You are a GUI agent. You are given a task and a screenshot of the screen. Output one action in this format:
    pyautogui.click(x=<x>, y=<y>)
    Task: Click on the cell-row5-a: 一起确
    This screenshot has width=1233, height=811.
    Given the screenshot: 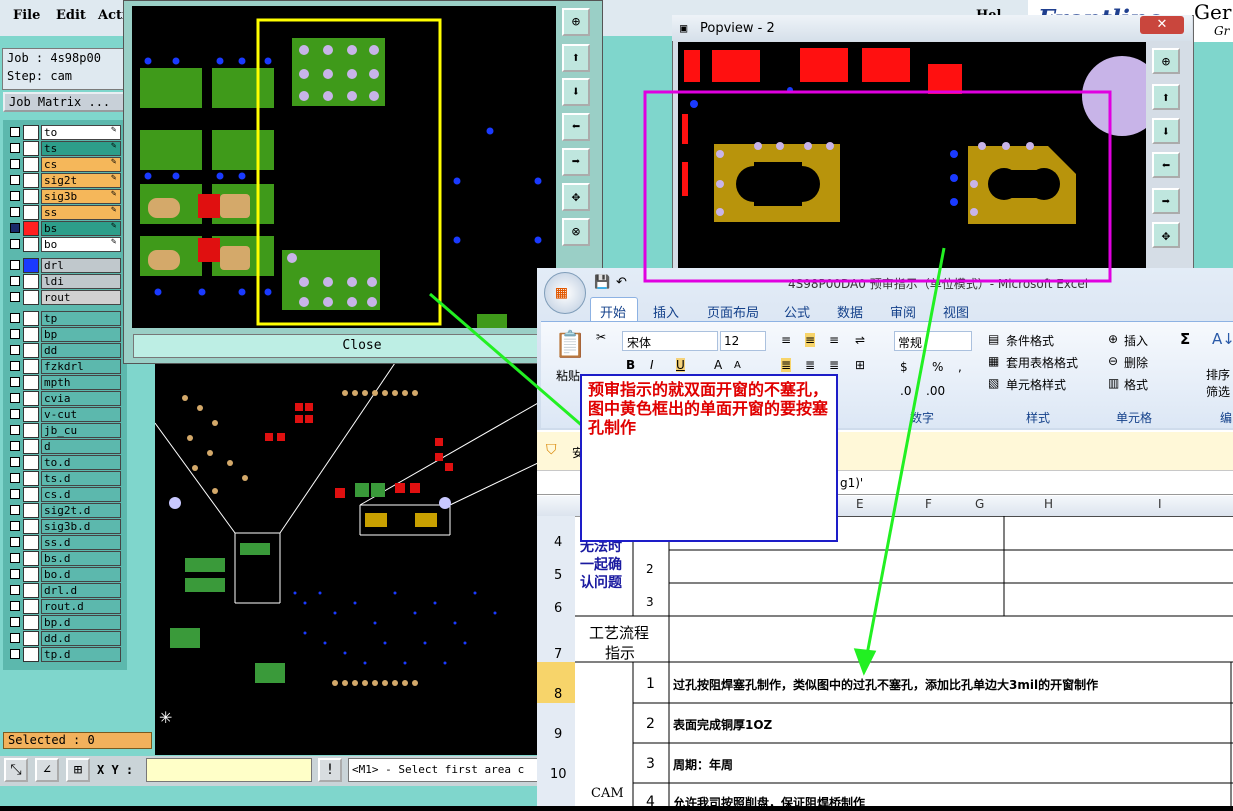 What is the action you would take?
    pyautogui.click(x=601, y=564)
    